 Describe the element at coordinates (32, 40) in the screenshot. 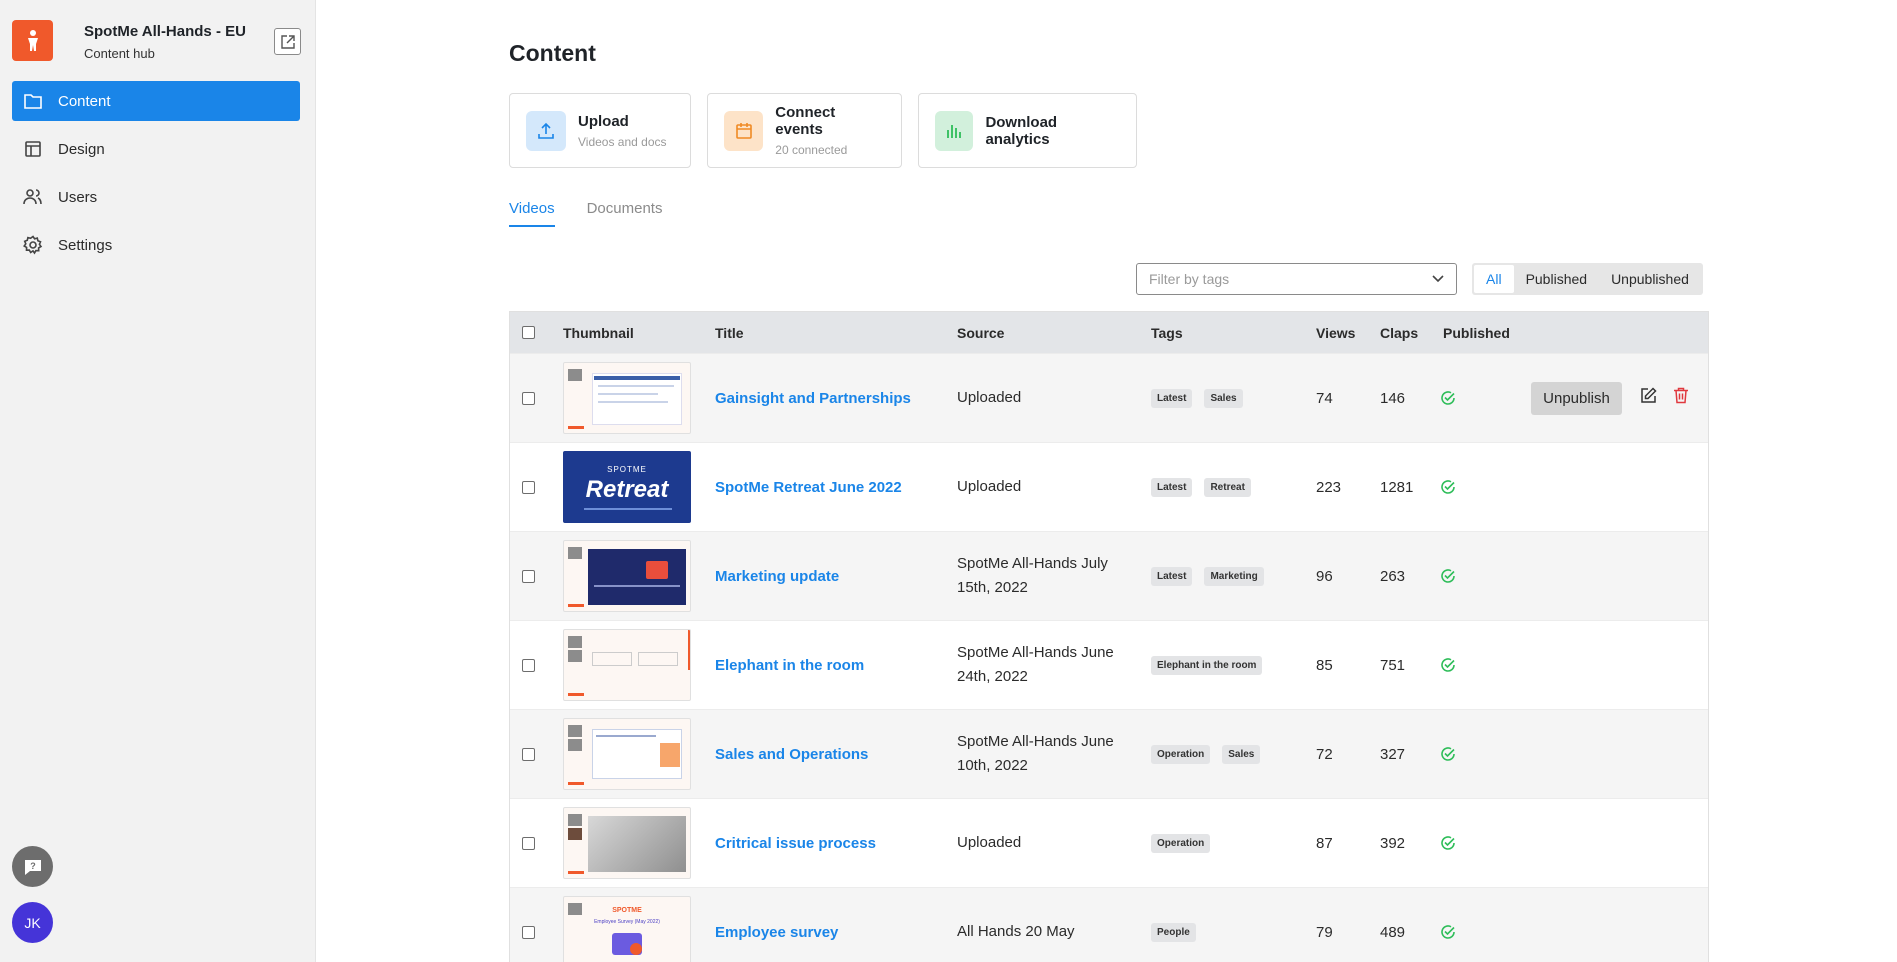

I see `brand-logo` at that location.